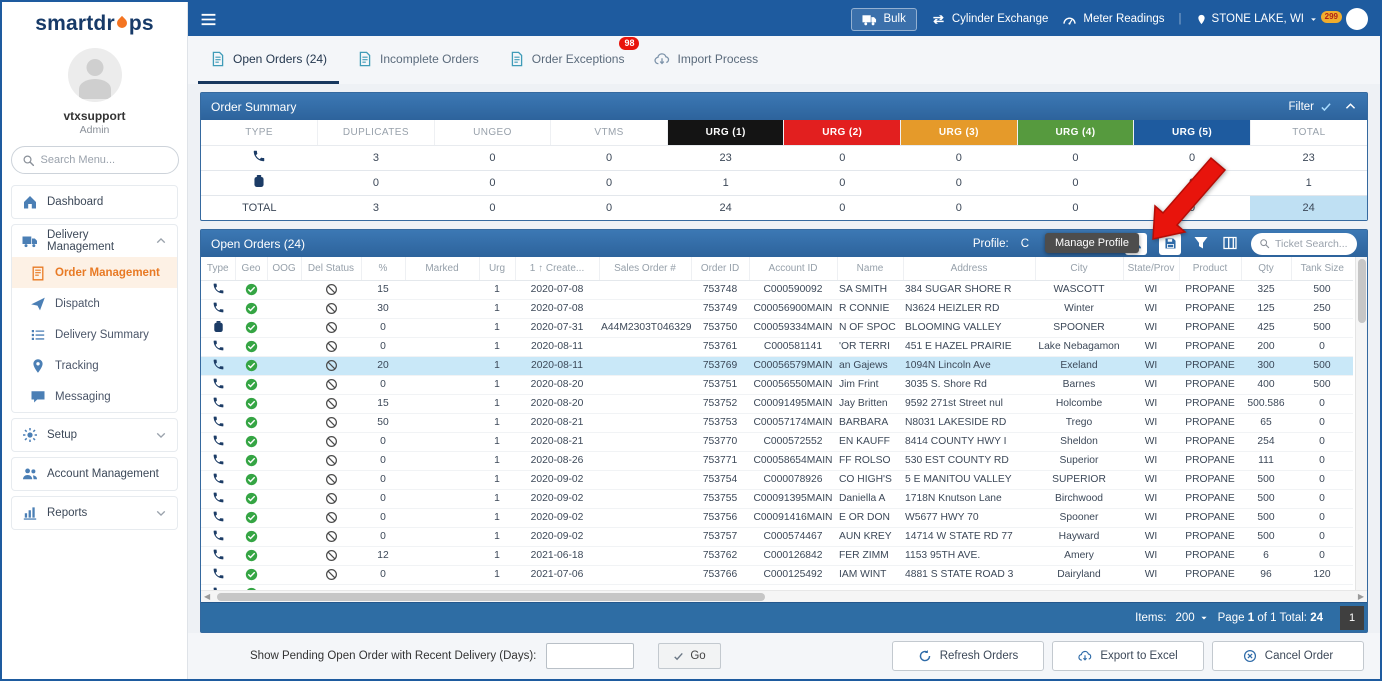 The image size is (1382, 681). What do you see at coordinates (94, 130) in the screenshot?
I see `user-role: Admin` at bounding box center [94, 130].